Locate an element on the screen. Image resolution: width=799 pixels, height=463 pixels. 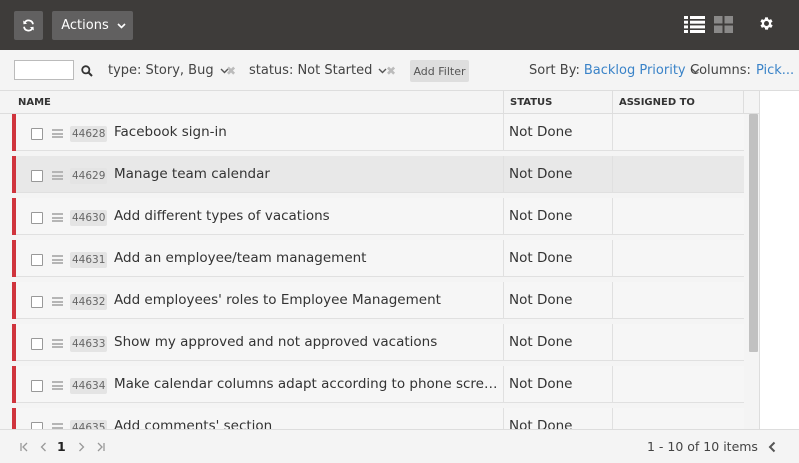
status-filter: status: Not Started is located at coordinates (318, 70).